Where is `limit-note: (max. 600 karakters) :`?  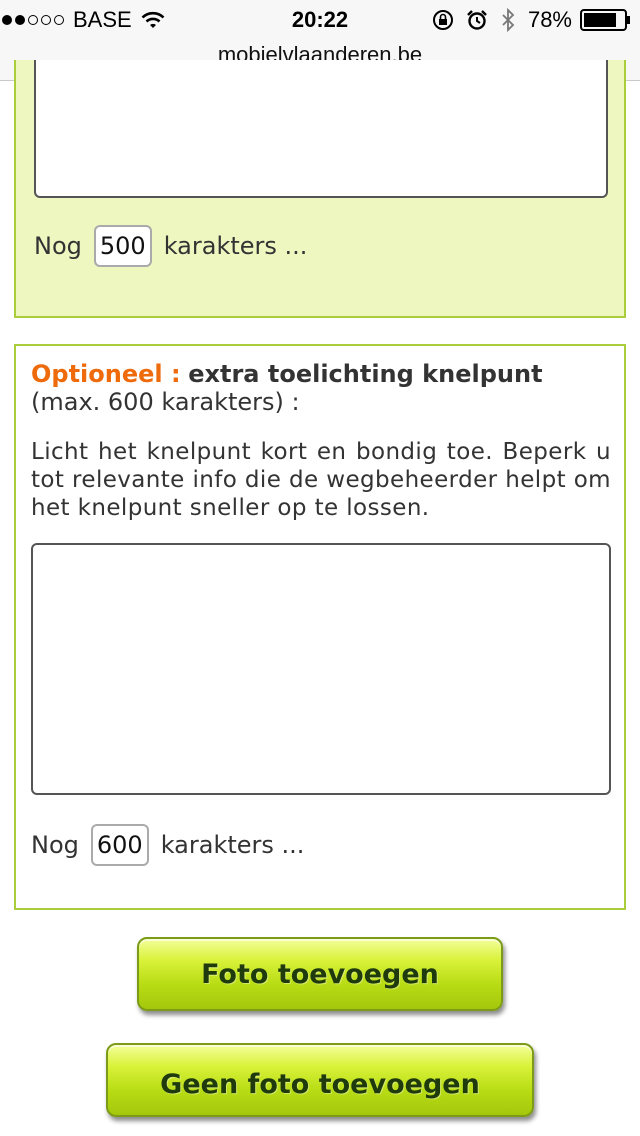 limit-note: (max. 600 karakters) : is located at coordinates (165, 402).